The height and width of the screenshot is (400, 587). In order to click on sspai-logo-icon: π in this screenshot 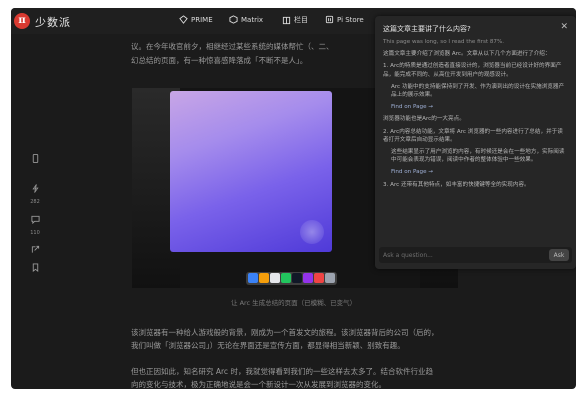, I will do `click(22, 21)`.